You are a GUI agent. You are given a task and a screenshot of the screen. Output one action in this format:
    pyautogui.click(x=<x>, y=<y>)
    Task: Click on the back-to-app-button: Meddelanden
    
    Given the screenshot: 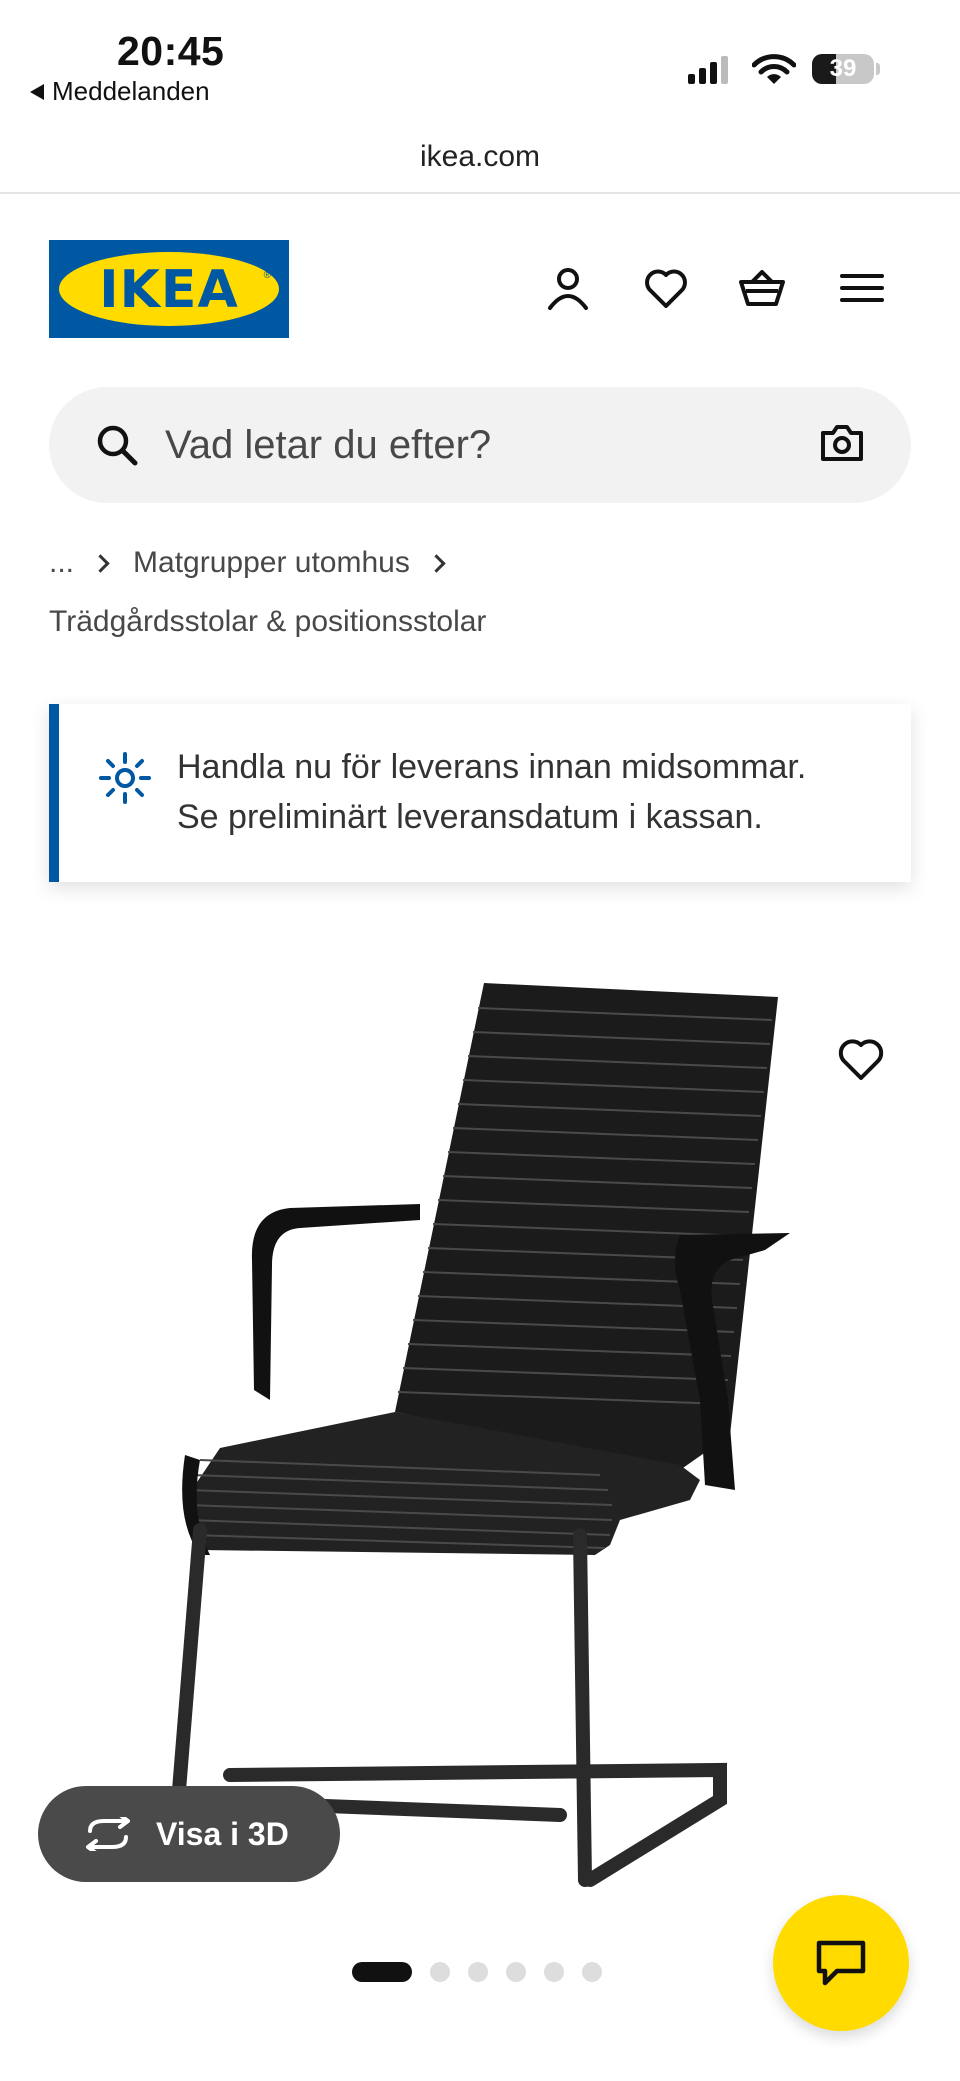 What is the action you would take?
    pyautogui.click(x=120, y=91)
    